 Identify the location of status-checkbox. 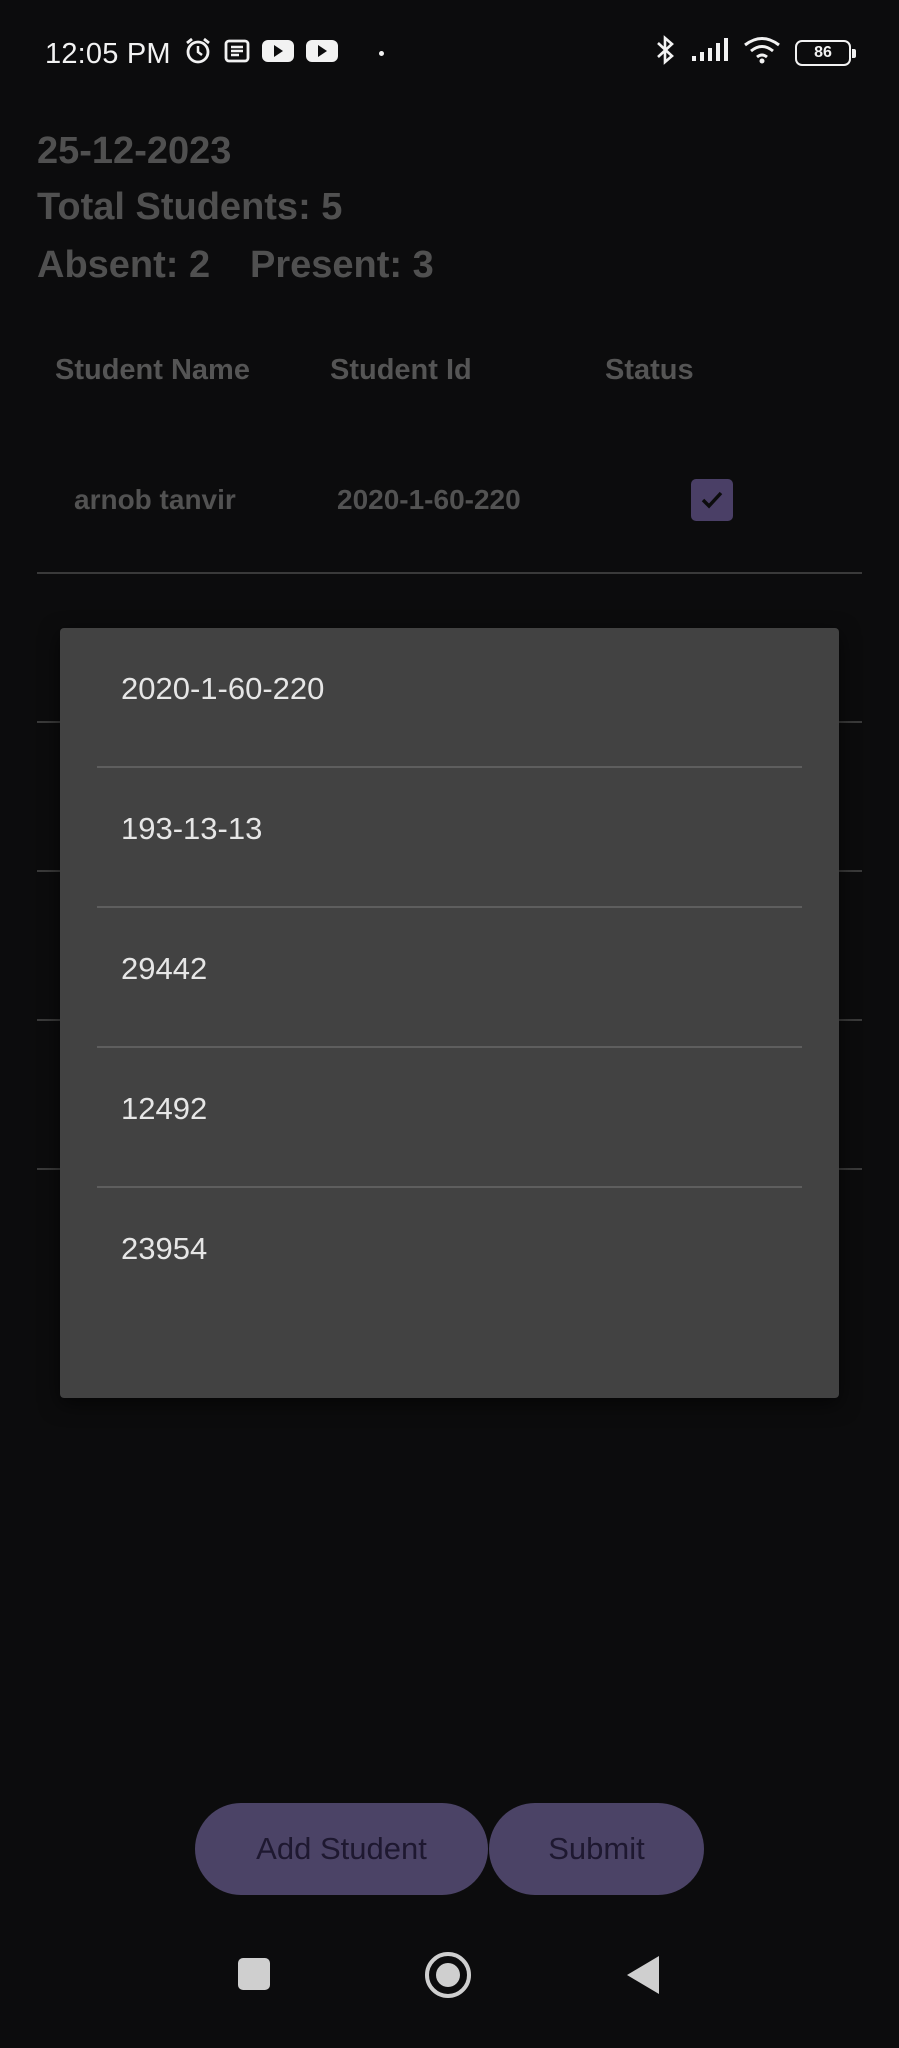
(712, 500).